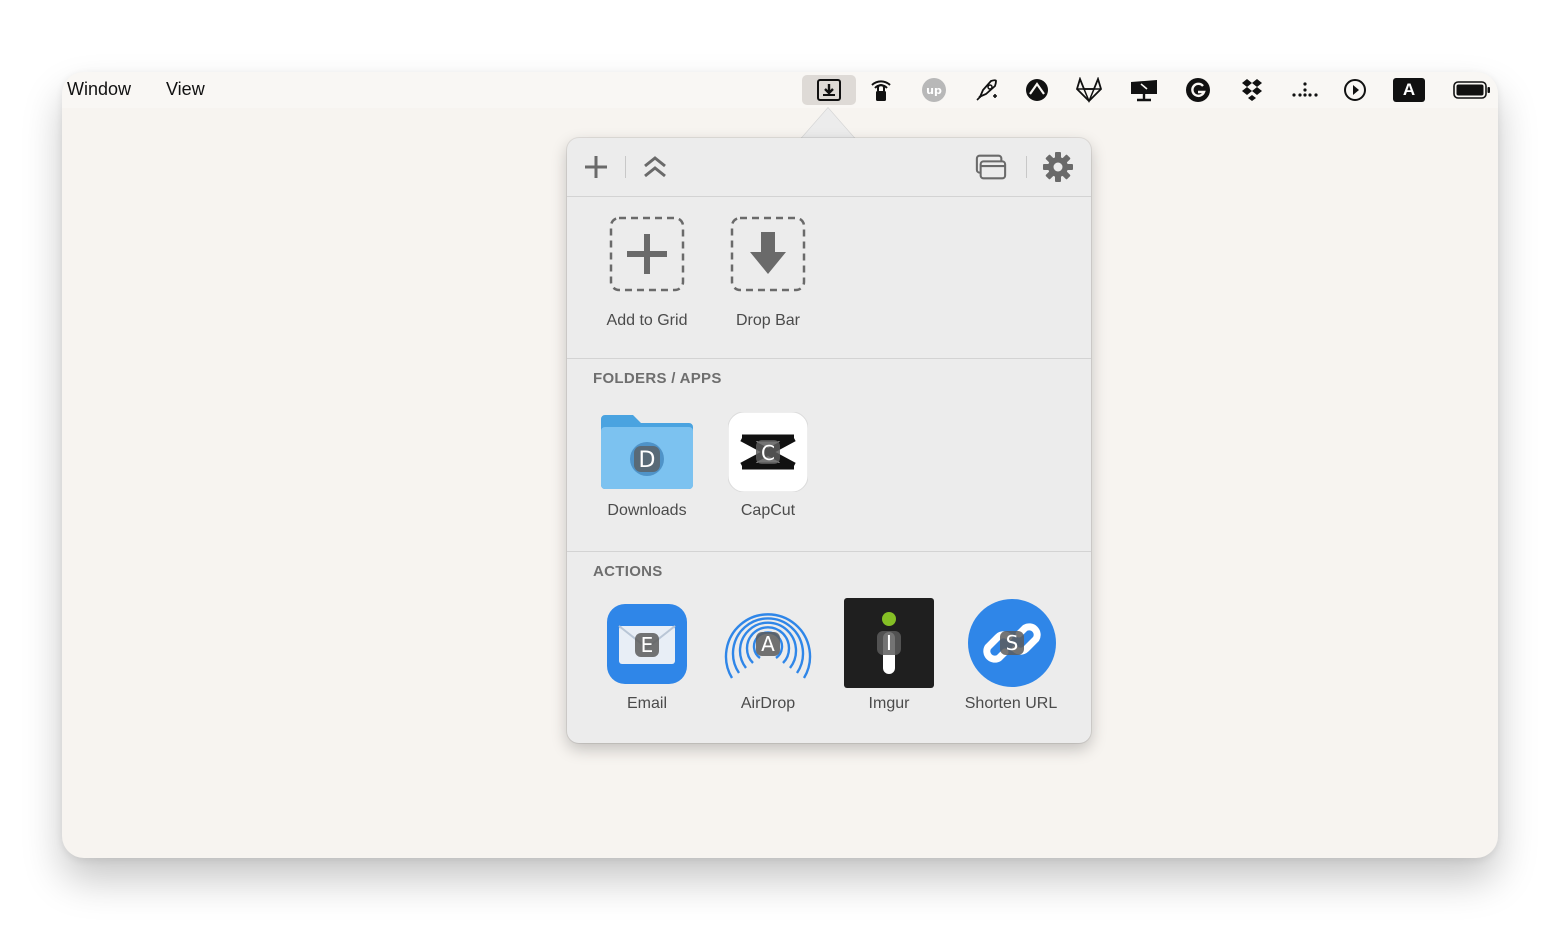  What do you see at coordinates (1472, 90) in the screenshot?
I see `battery-icon` at bounding box center [1472, 90].